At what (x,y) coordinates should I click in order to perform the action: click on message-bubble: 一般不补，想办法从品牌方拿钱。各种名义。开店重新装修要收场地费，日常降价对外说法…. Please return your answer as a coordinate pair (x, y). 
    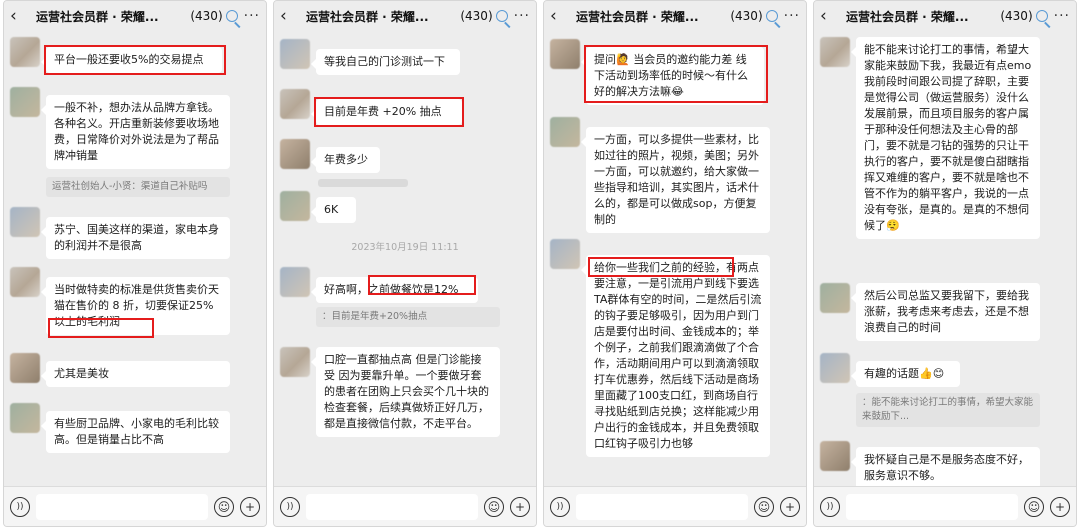
    Looking at the image, I should click on (135, 132).